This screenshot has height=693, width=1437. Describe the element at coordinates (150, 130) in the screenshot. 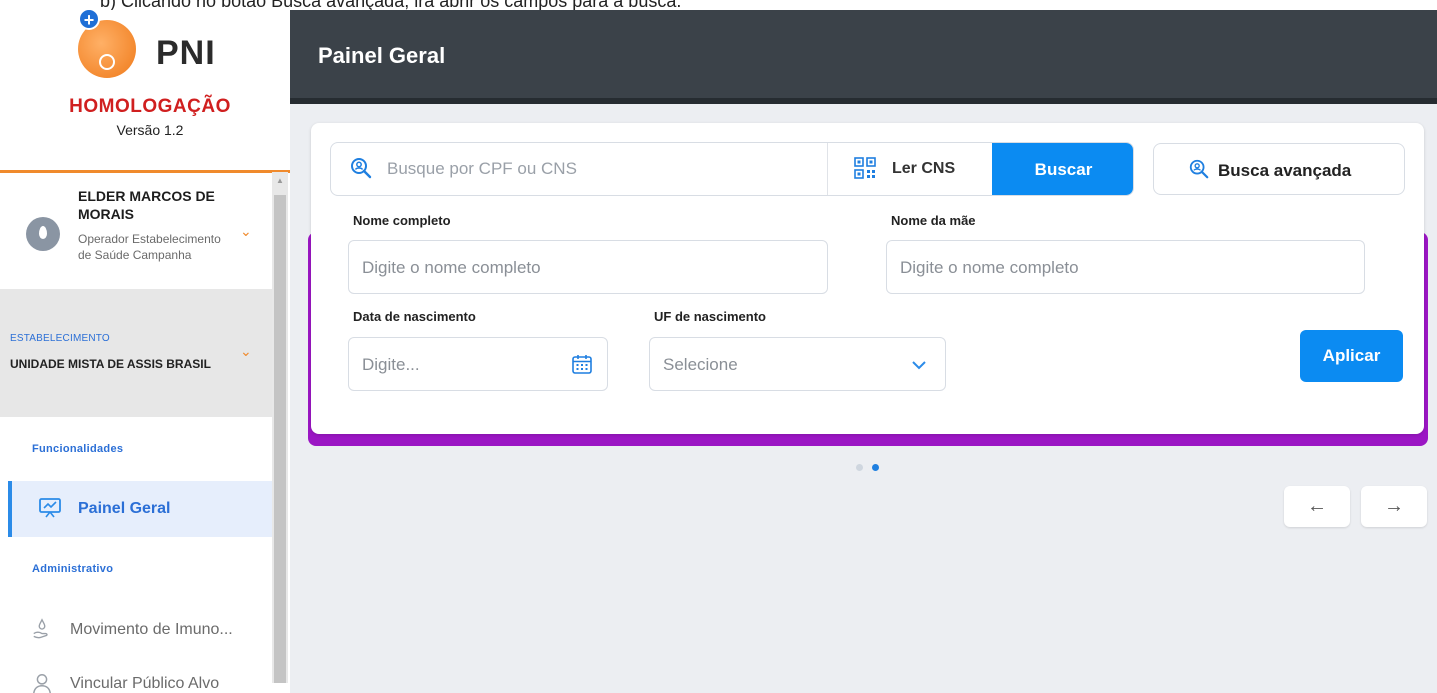

I see `version-label: Versão 1.2` at that location.